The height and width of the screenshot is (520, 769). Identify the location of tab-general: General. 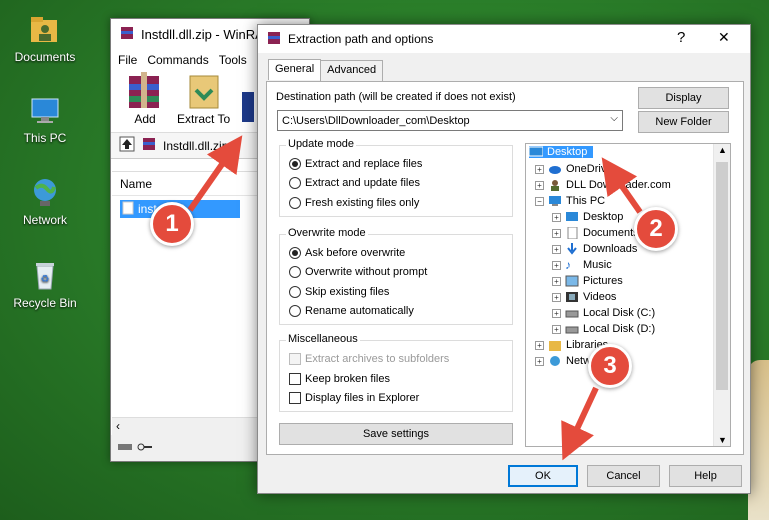
(295, 69).